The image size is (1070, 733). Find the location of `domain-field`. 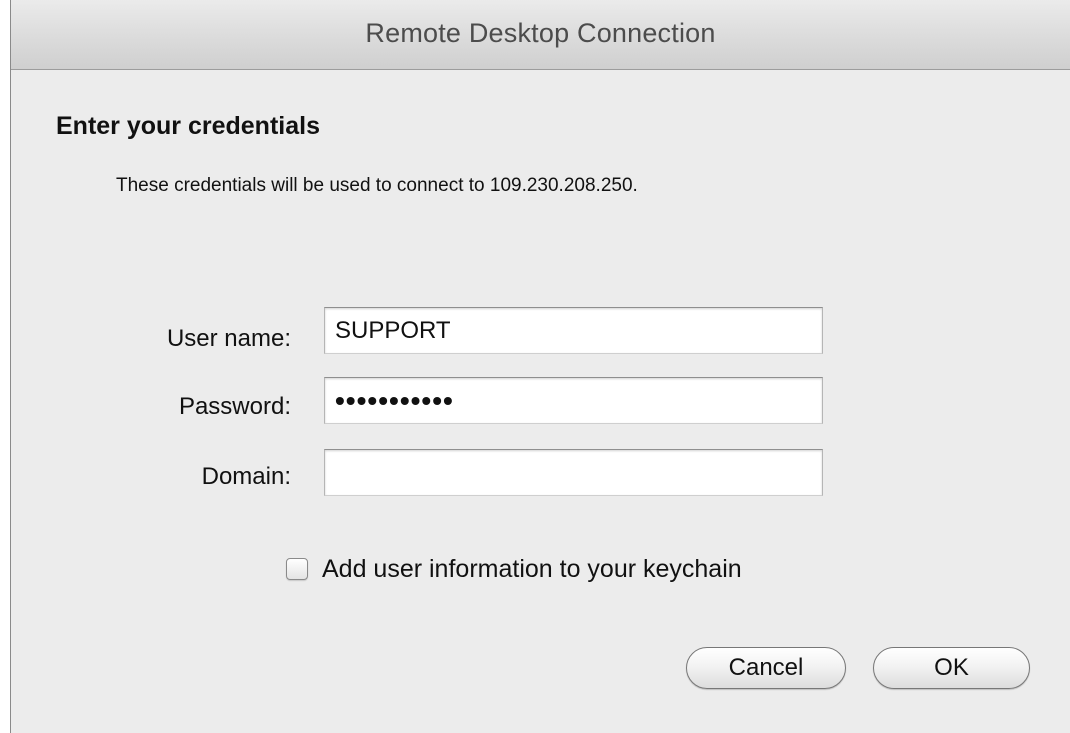

domain-field is located at coordinates (573, 472).